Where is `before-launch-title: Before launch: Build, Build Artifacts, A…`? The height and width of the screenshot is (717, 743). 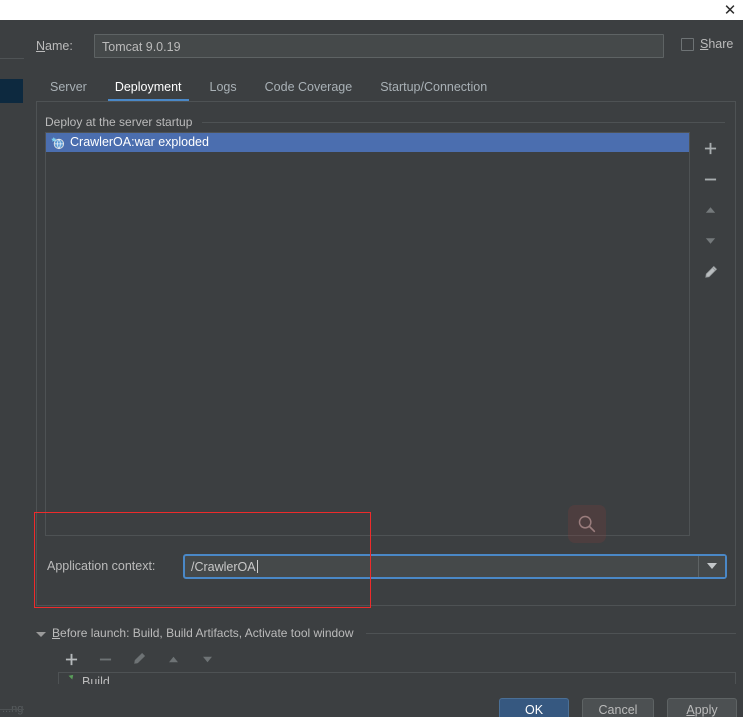 before-launch-title: Before launch: Build, Build Artifacts, A… is located at coordinates (203, 633).